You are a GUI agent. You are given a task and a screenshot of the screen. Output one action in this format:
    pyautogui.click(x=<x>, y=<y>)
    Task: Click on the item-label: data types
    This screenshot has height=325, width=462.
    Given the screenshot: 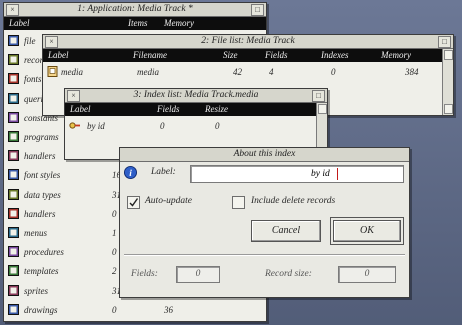 What is the action you would take?
    pyautogui.click(x=42, y=194)
    